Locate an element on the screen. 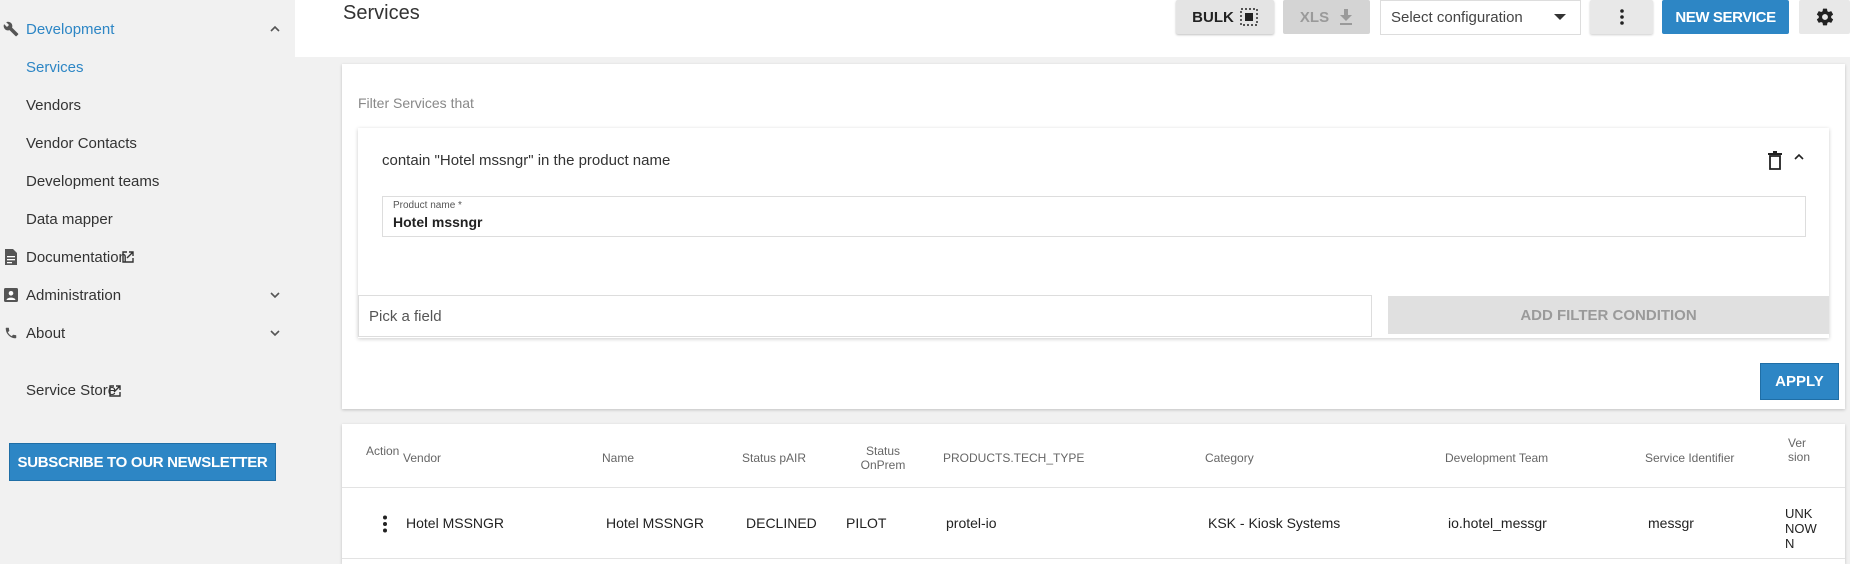  column-header-name: Name is located at coordinates (618, 458).